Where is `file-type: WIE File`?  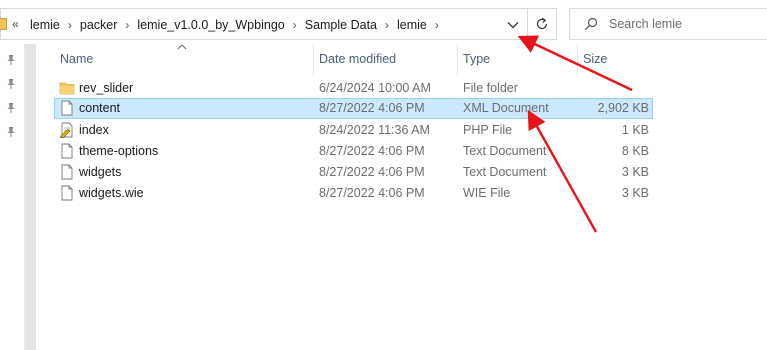
file-type: WIE File is located at coordinates (487, 193).